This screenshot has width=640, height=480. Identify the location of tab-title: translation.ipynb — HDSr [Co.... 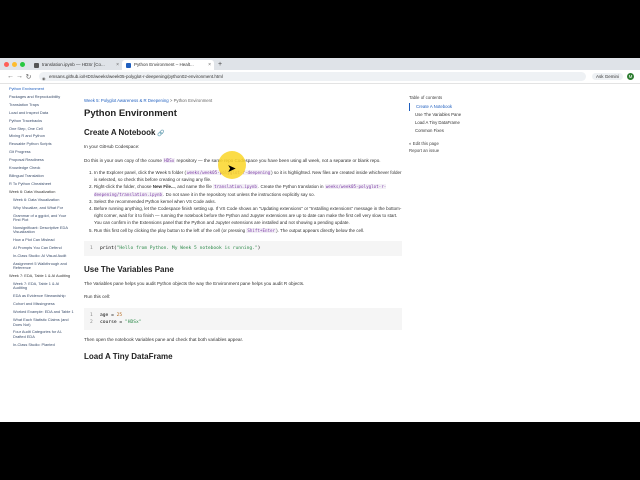
(73, 64).